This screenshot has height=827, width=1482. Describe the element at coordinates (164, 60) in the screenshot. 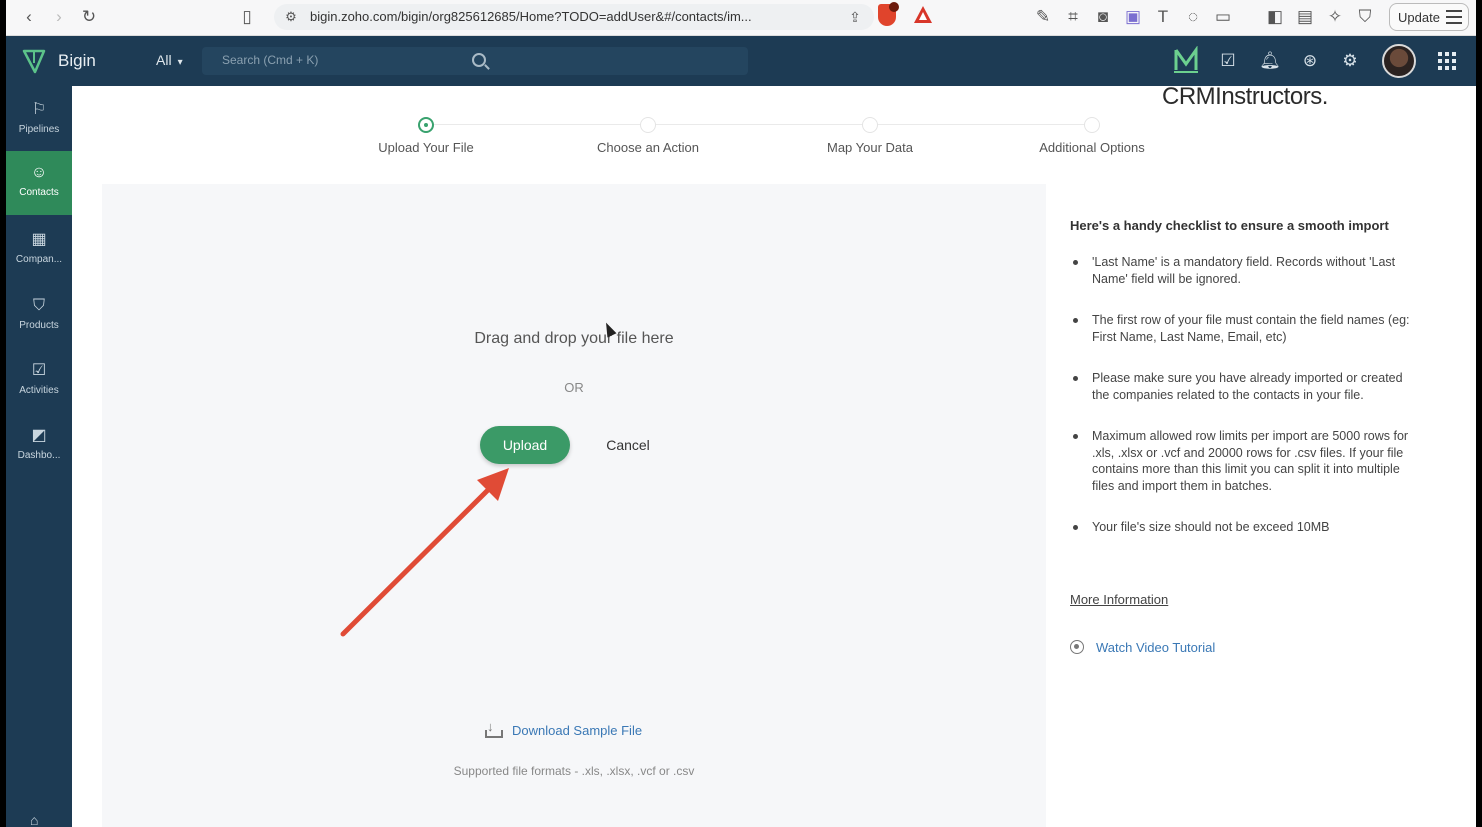

I see `search-scope-label: All` at that location.